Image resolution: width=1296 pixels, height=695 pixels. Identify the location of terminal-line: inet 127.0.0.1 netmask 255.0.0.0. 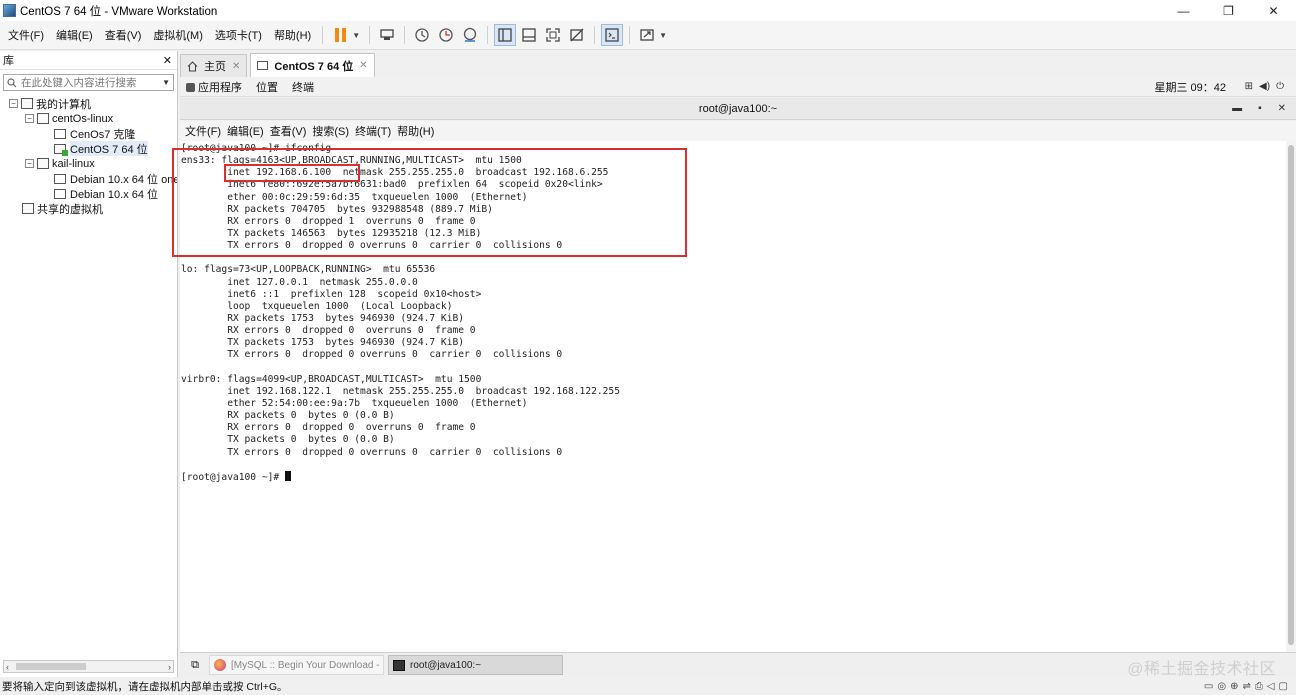
(299, 282).